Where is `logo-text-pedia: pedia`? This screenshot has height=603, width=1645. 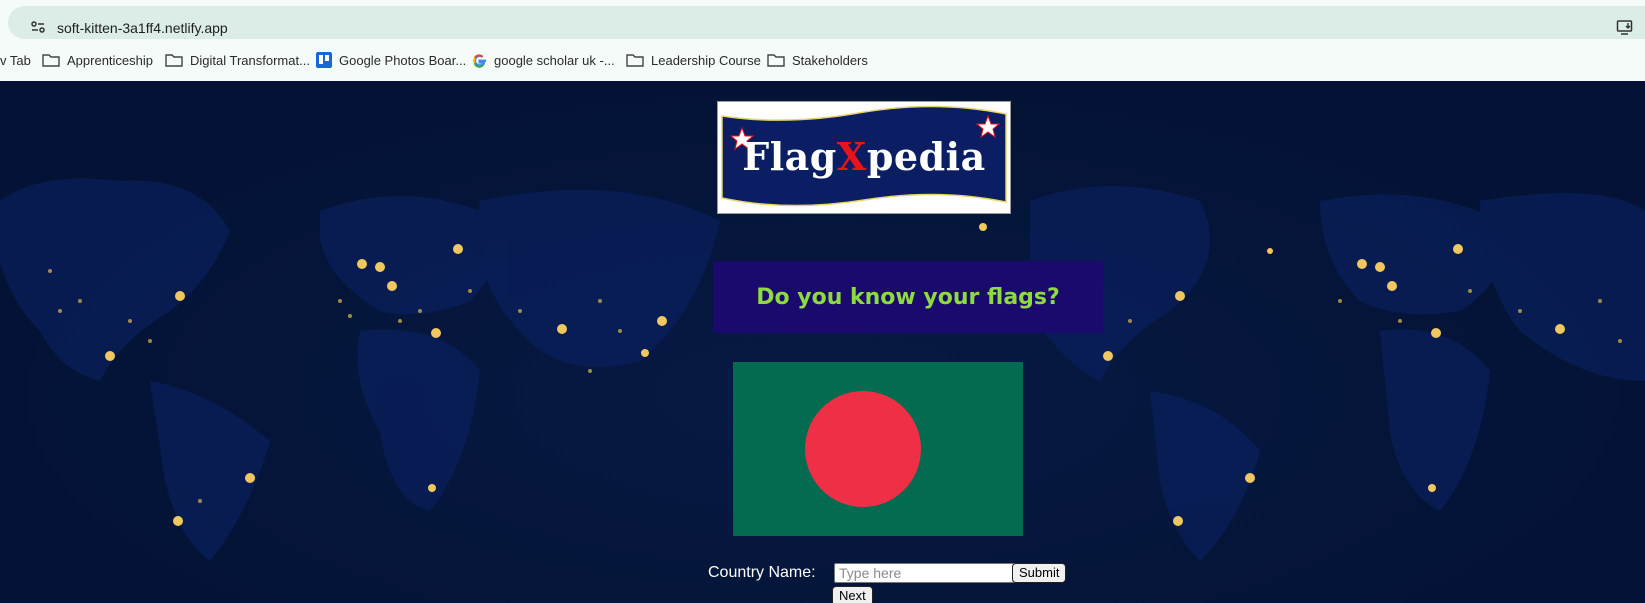
logo-text-pedia: pedia is located at coordinates (926, 156).